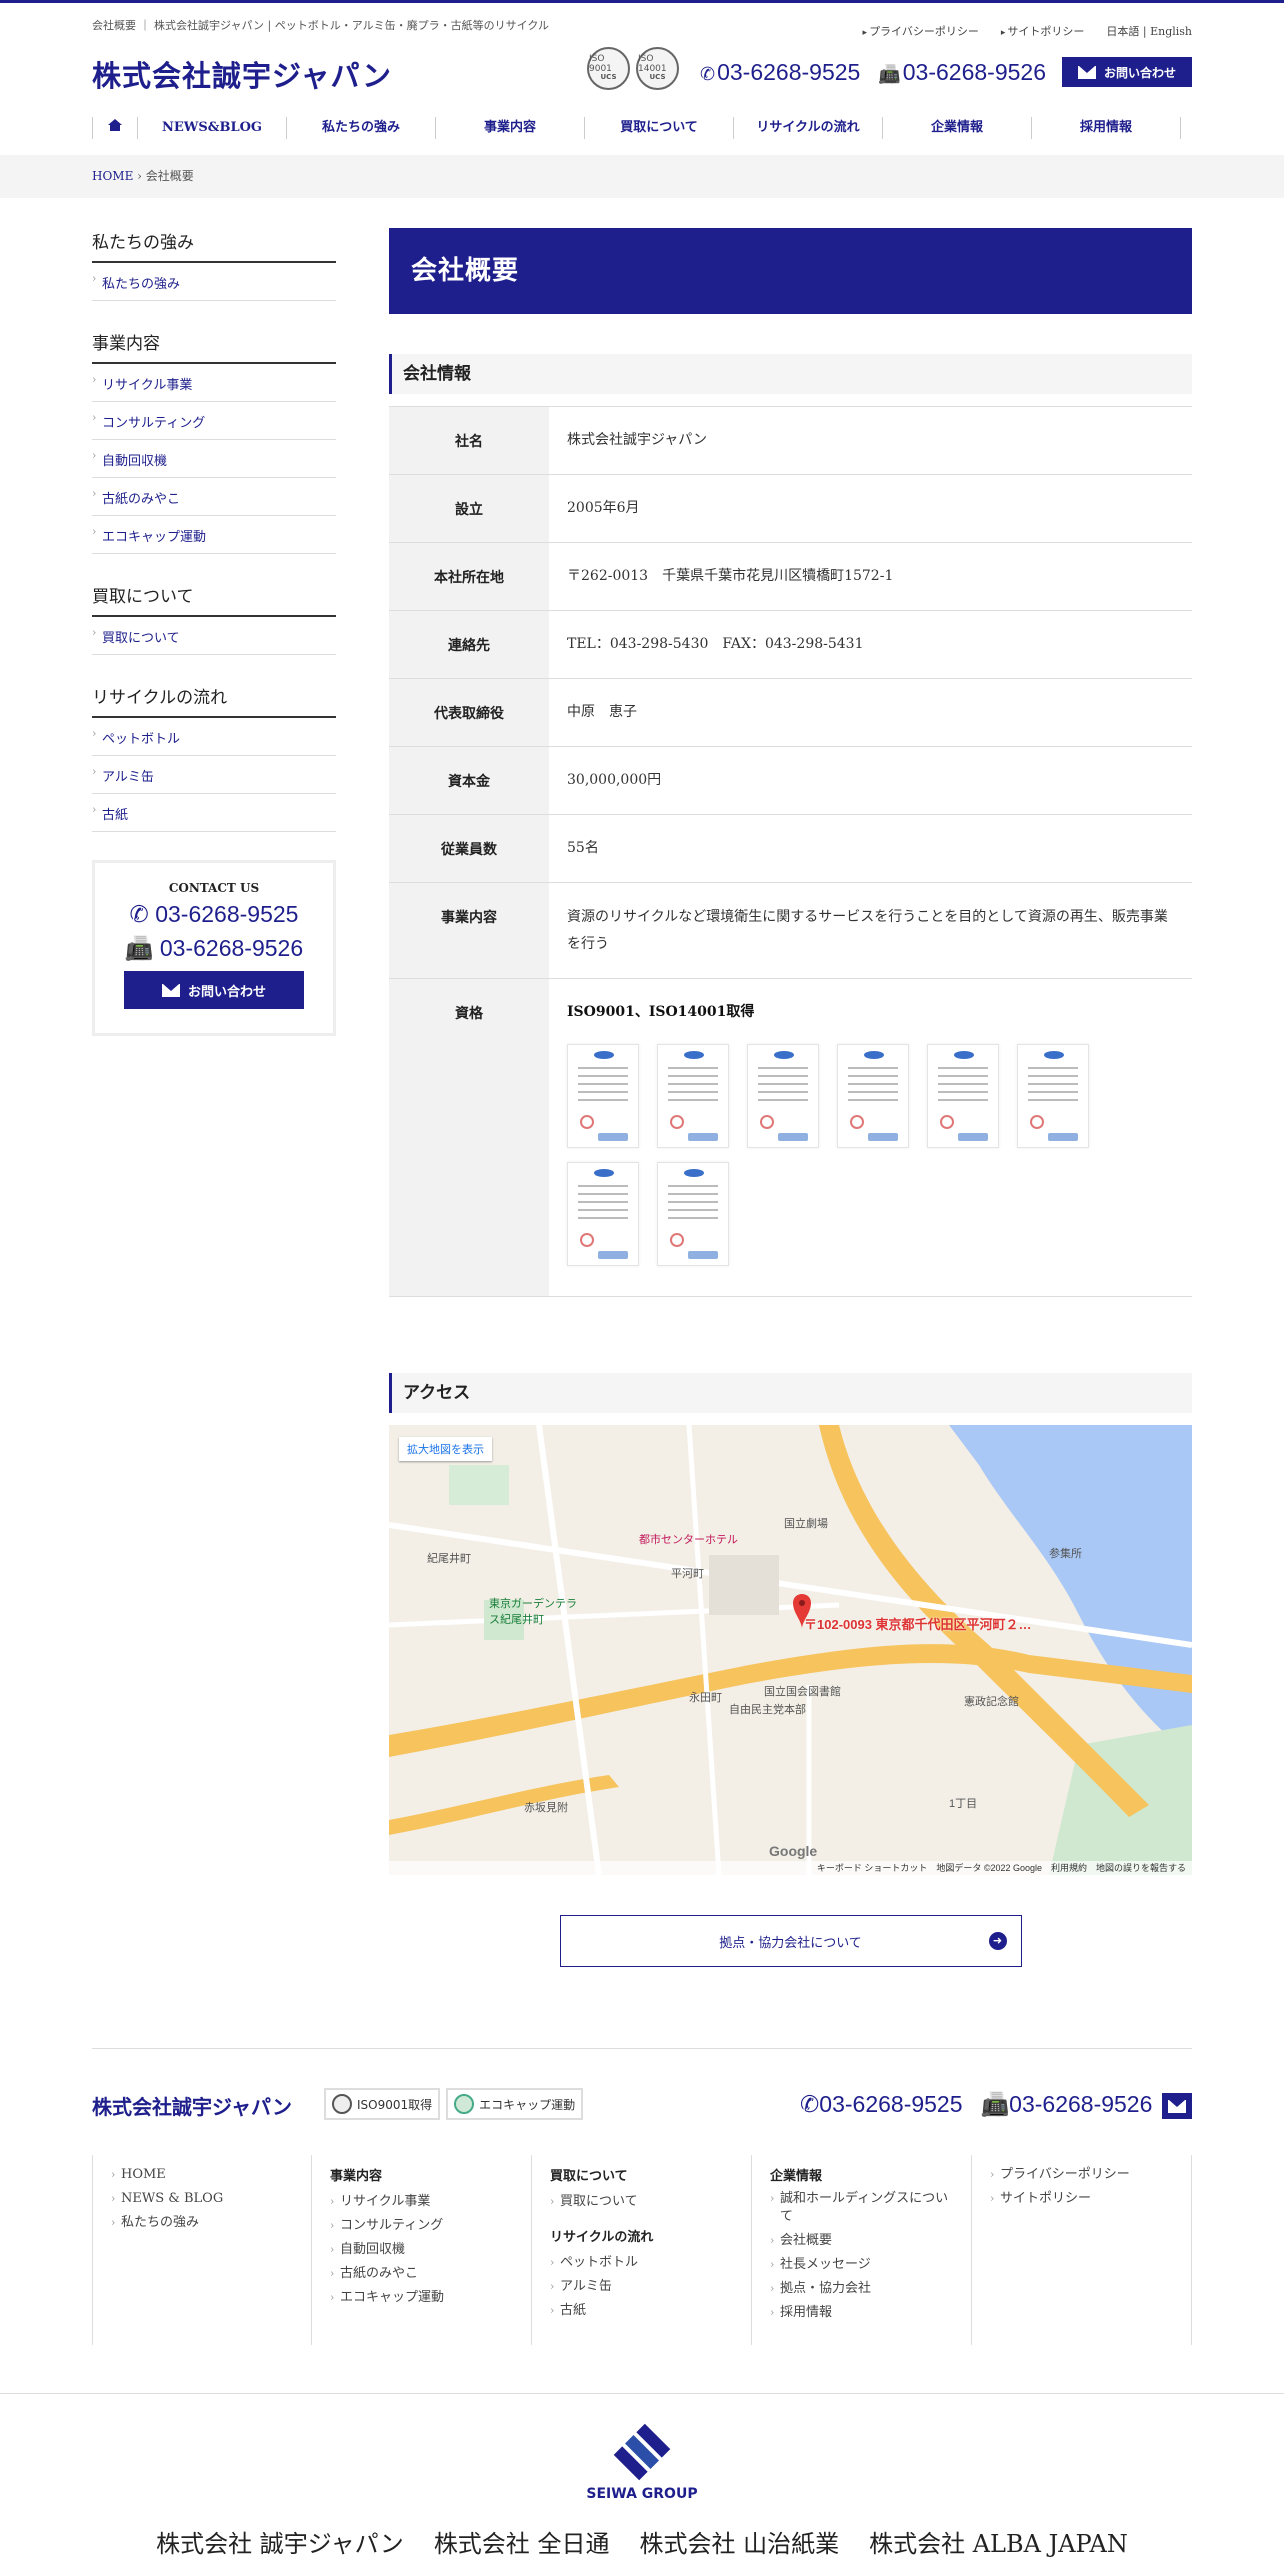 The width and height of the screenshot is (1284, 2568). I want to click on footer-link: HOME, so click(202, 2175).